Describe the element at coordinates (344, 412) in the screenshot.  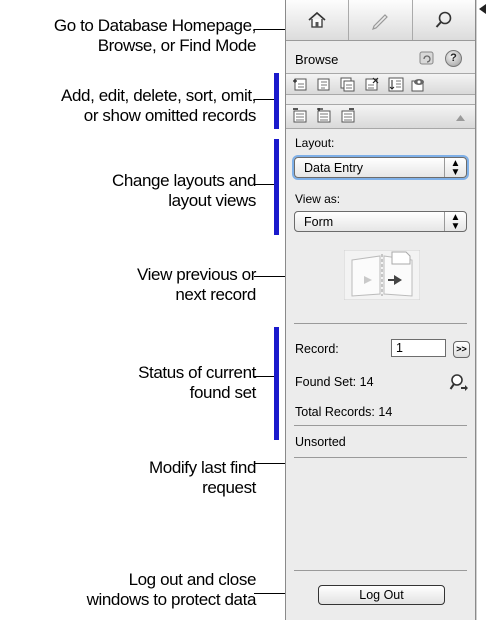
I see `total-records-count: Total Records: 14` at that location.